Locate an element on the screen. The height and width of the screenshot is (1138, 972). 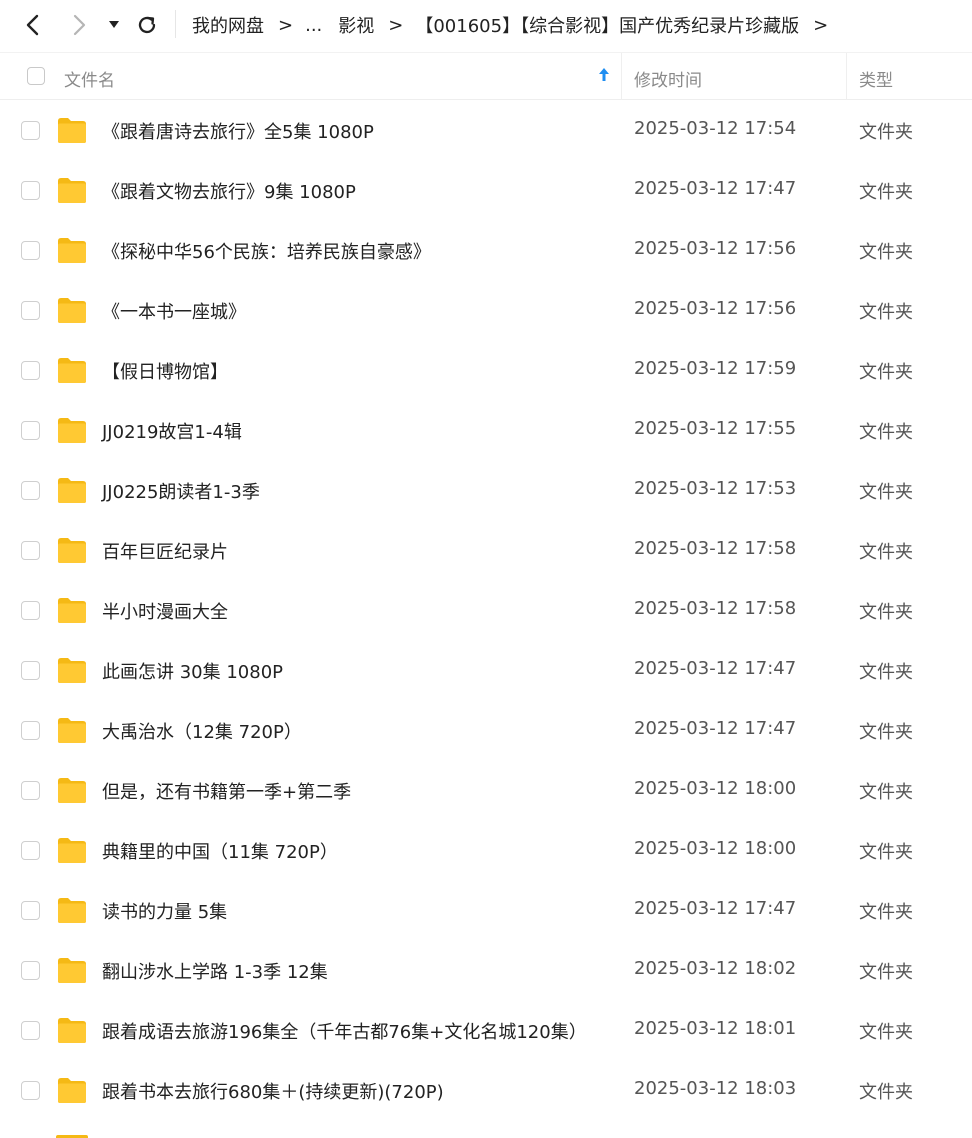
select-all-checkbox is located at coordinates (36, 76).